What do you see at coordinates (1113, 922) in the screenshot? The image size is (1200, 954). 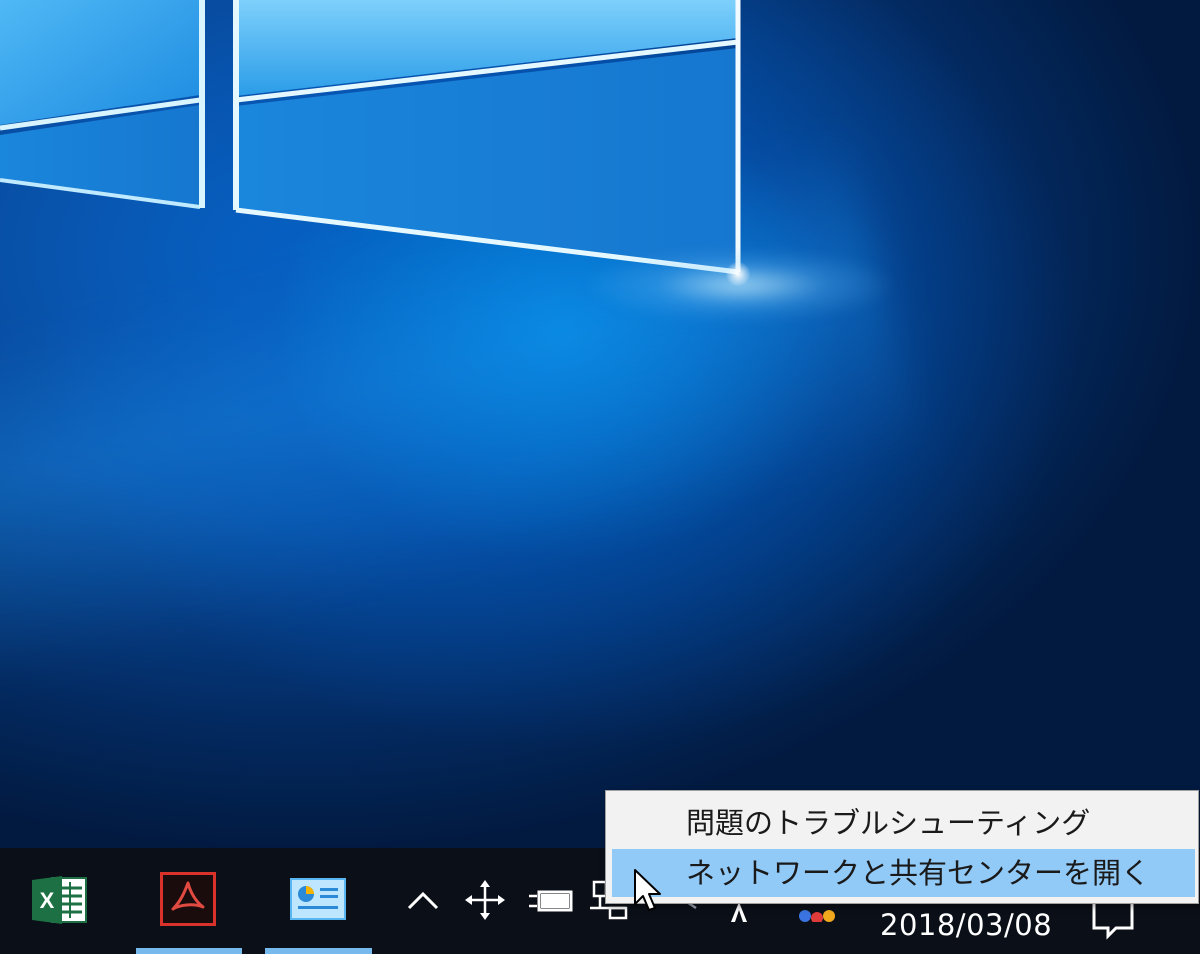 I see `action-center-icon` at bounding box center [1113, 922].